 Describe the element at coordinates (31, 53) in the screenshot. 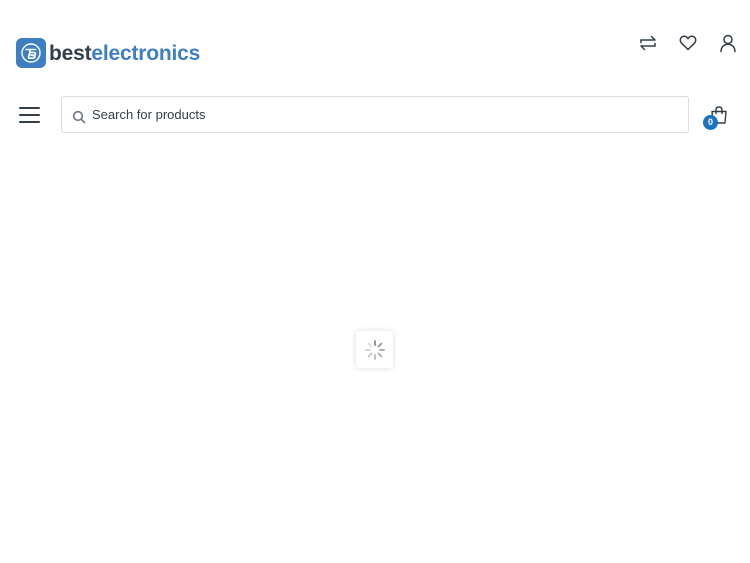

I see `logo-mark-icon` at that location.